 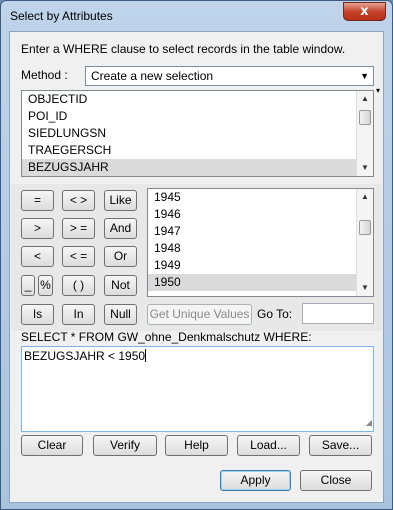 What do you see at coordinates (336, 480) in the screenshot?
I see `close-button: Close` at bounding box center [336, 480].